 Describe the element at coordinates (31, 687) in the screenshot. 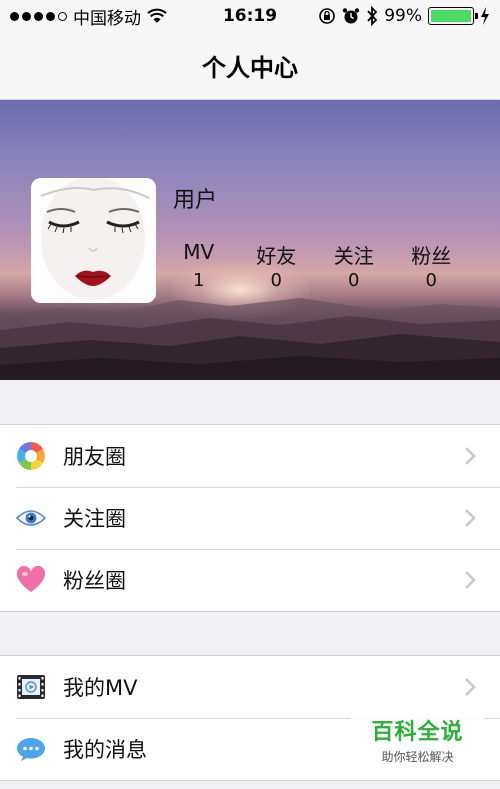

I see `film-icon` at that location.